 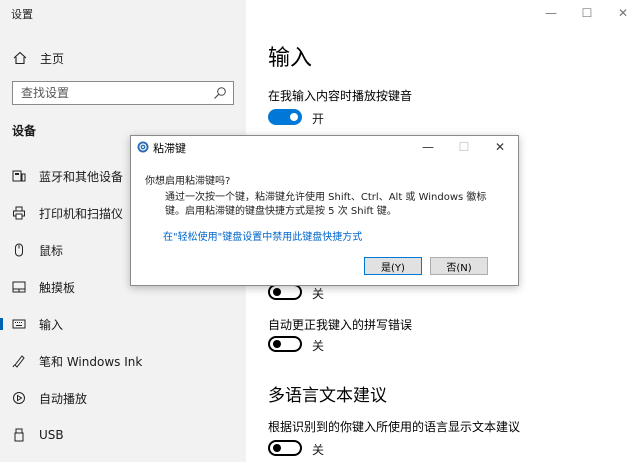 I want to click on search-input, so click(x=112, y=93).